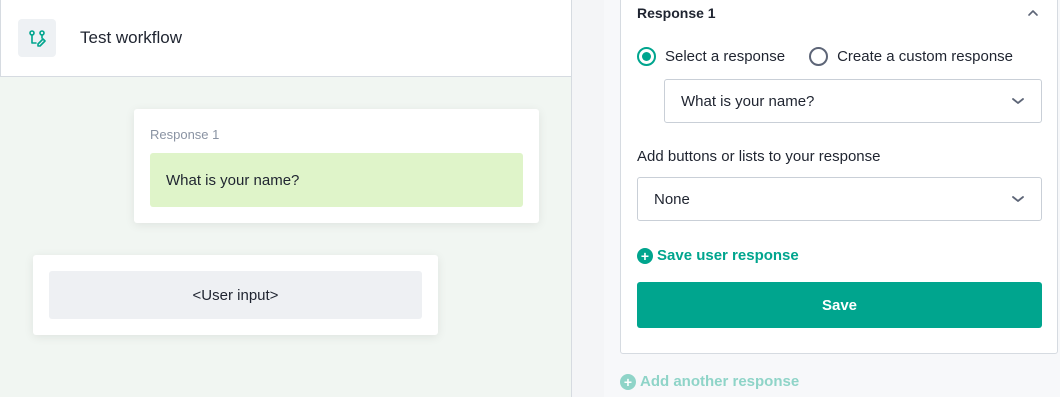 The height and width of the screenshot is (397, 1060). I want to click on radio-select-response-label: Select a response, so click(725, 56).